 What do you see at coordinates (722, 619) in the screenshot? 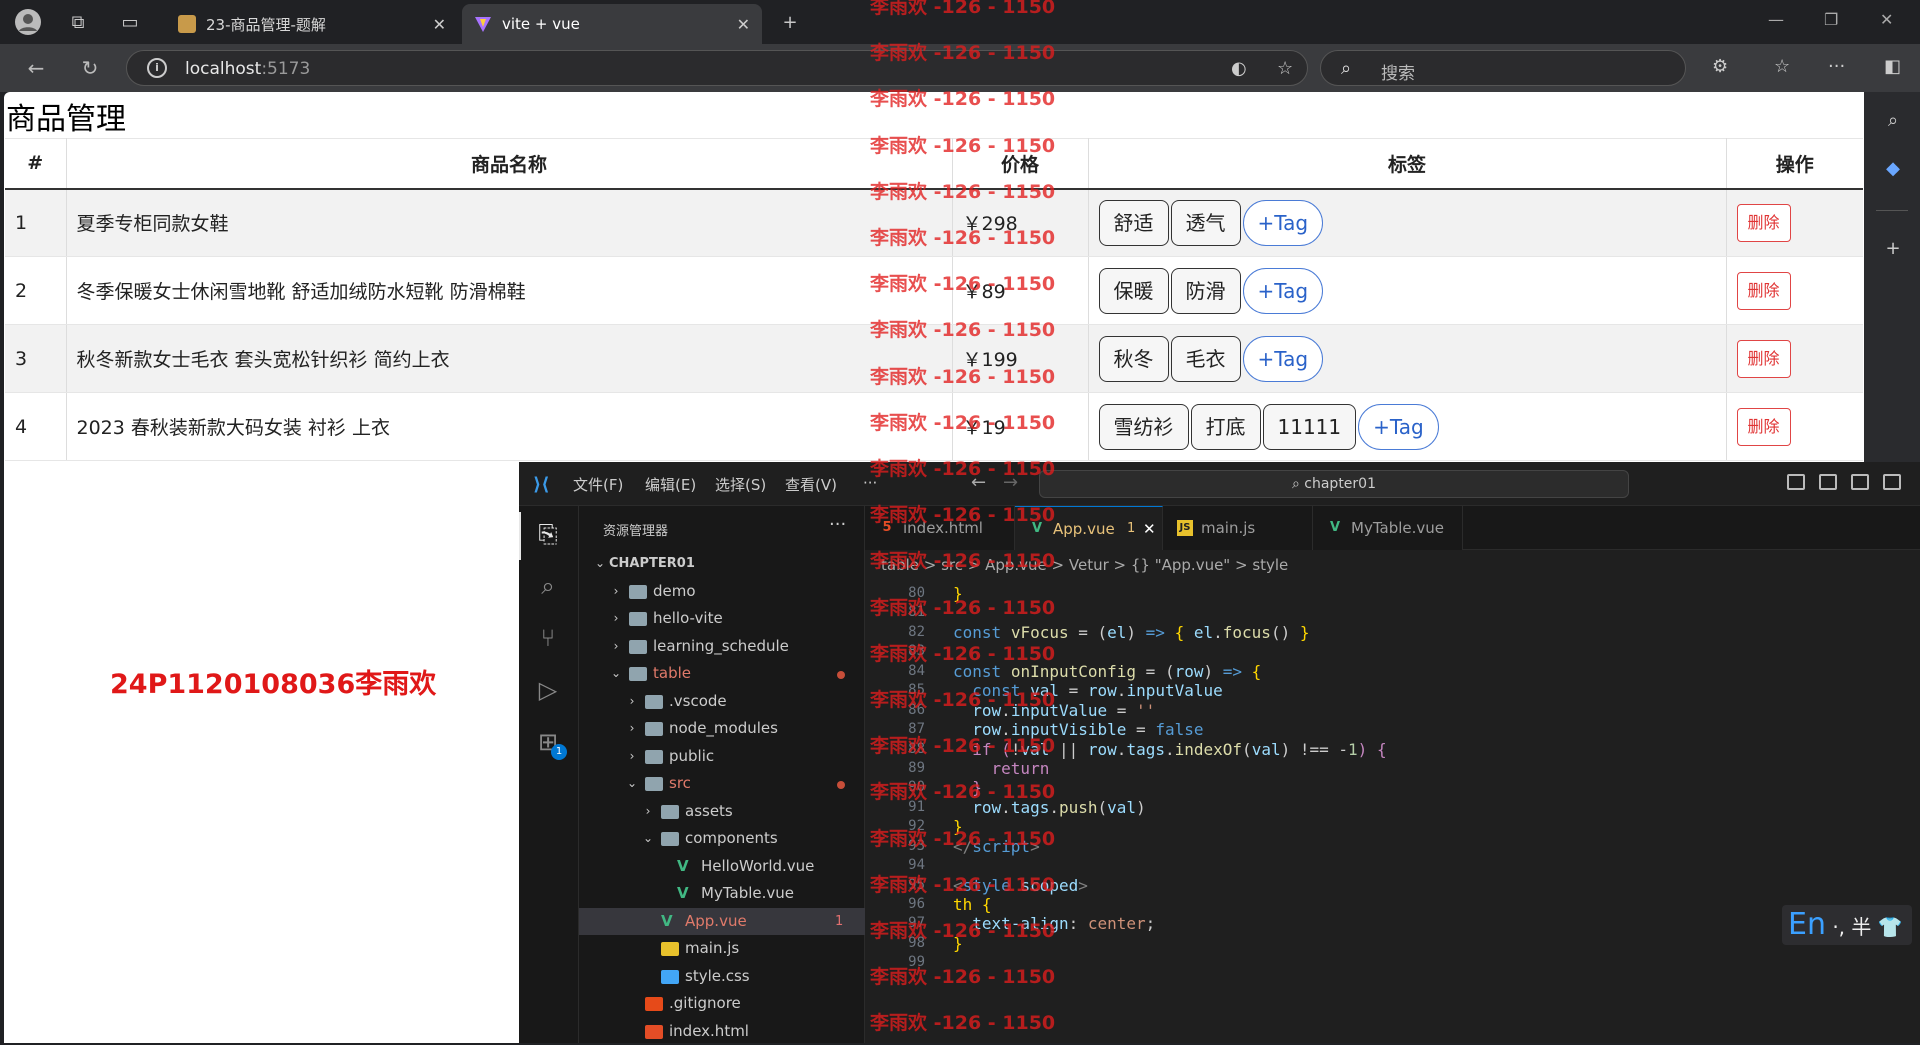
I see `tree-folder: ›hello-vite` at bounding box center [722, 619].